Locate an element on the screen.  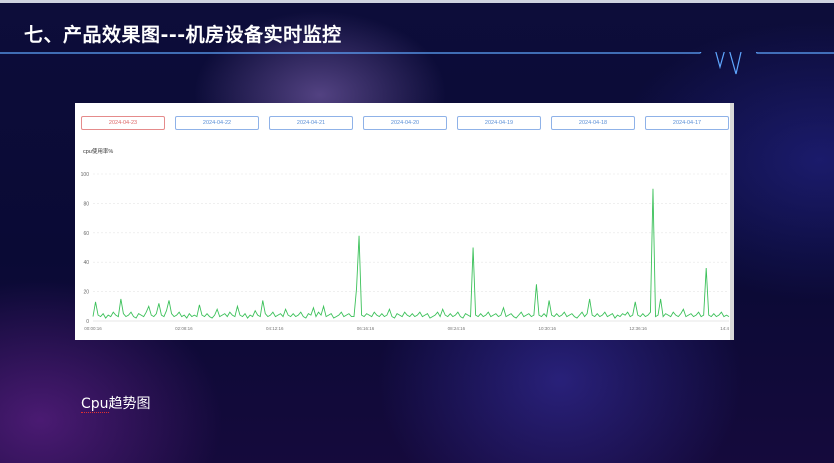
date-tab: 2024-04-18 is located at coordinates (593, 123).